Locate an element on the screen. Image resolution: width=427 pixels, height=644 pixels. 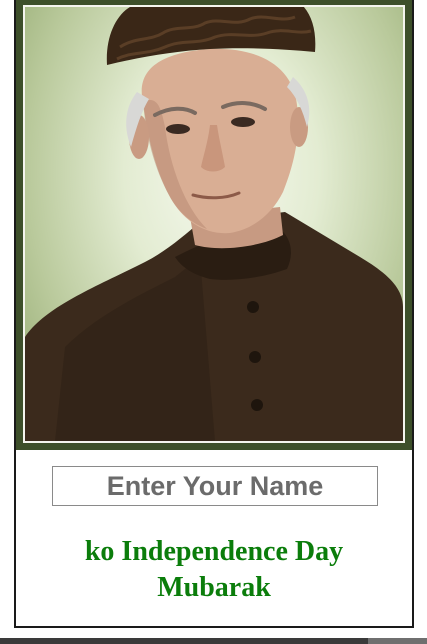
greeting-line-1: ko Independence Day is located at coordinates (214, 551).